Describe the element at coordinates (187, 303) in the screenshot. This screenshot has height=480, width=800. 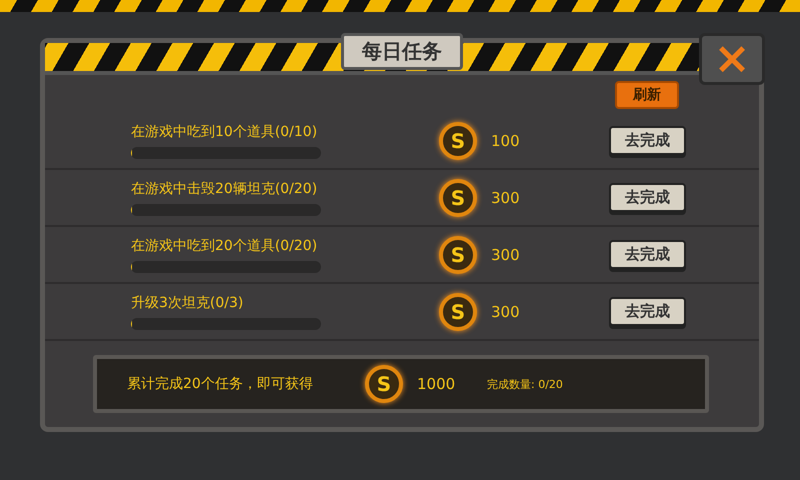
I see `task-text: 升级3次坦克(0/3)` at that location.